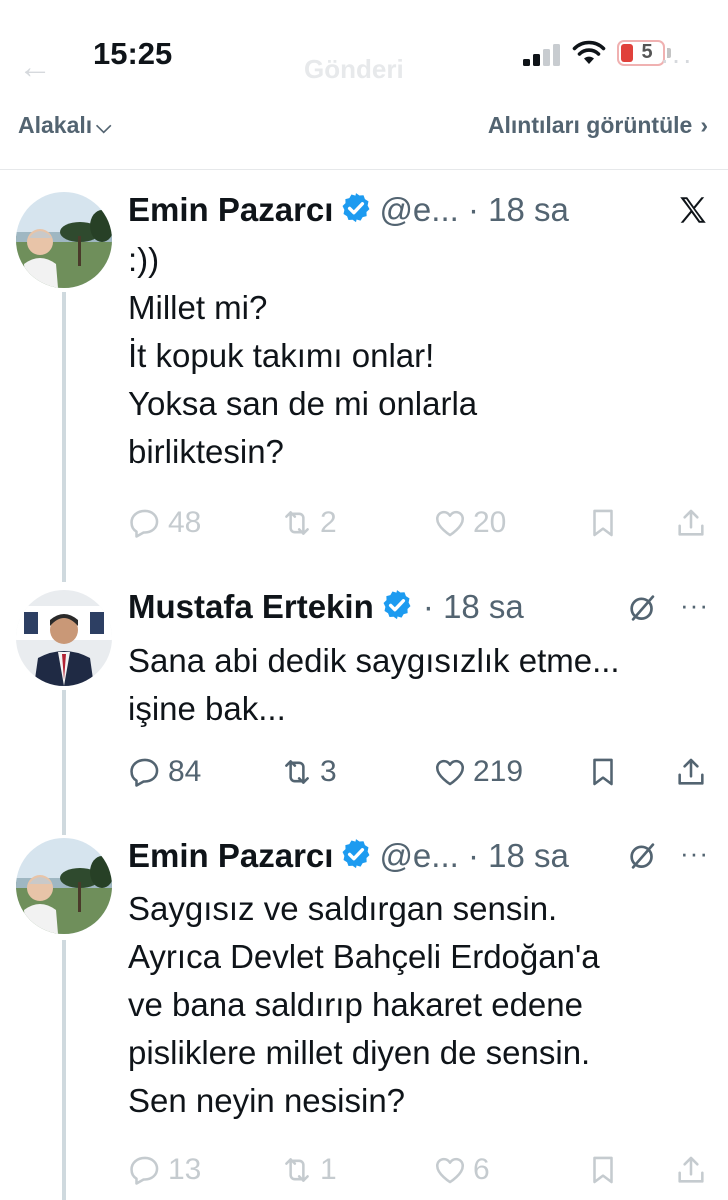 This screenshot has width=728, height=1200. Describe the element at coordinates (343, 908) in the screenshot. I see `tweet-line: Saygısız ve saldırgan sensin.` at that location.